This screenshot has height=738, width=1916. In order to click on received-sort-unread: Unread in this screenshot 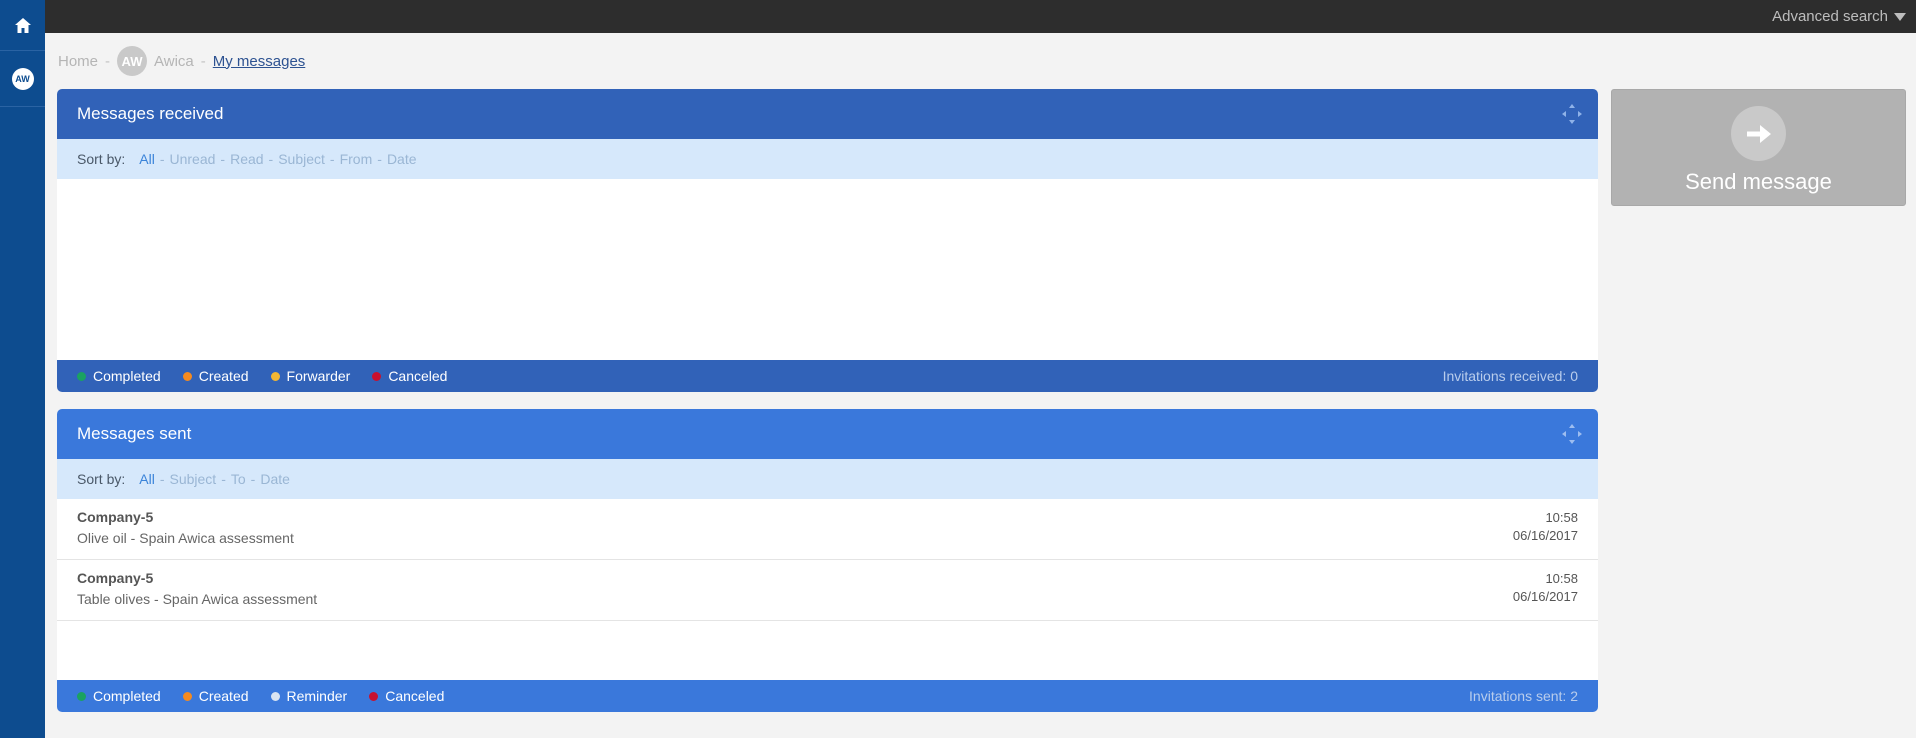, I will do `click(192, 159)`.